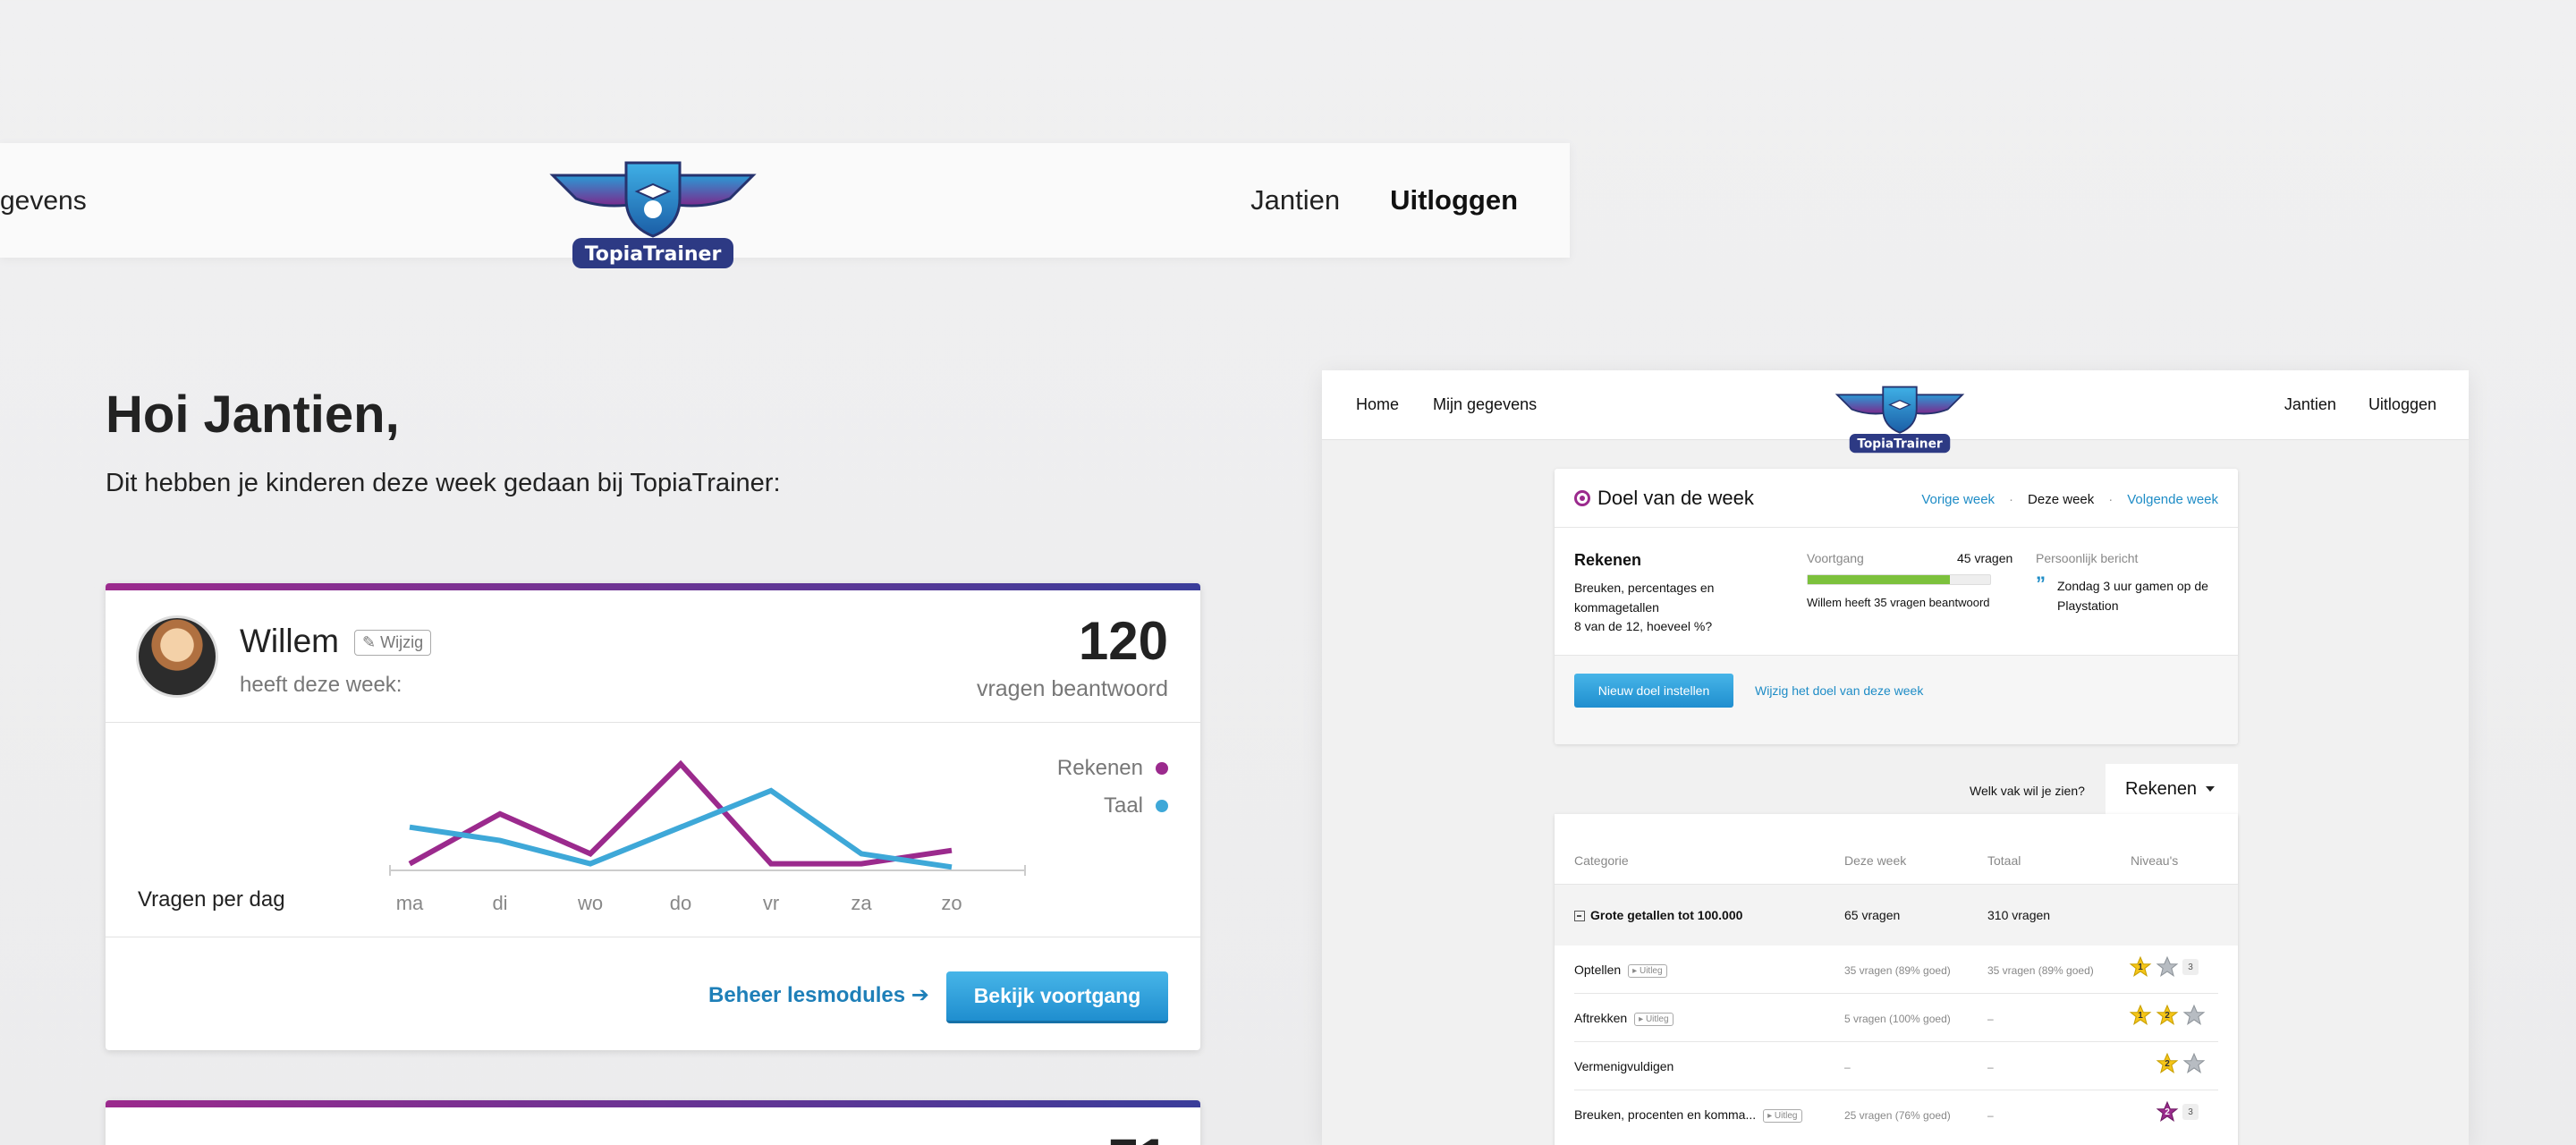 This screenshot has width=2576, height=1145. Describe the element at coordinates (1608, 560) in the screenshot. I see `goal-subject: Rekenen` at that location.